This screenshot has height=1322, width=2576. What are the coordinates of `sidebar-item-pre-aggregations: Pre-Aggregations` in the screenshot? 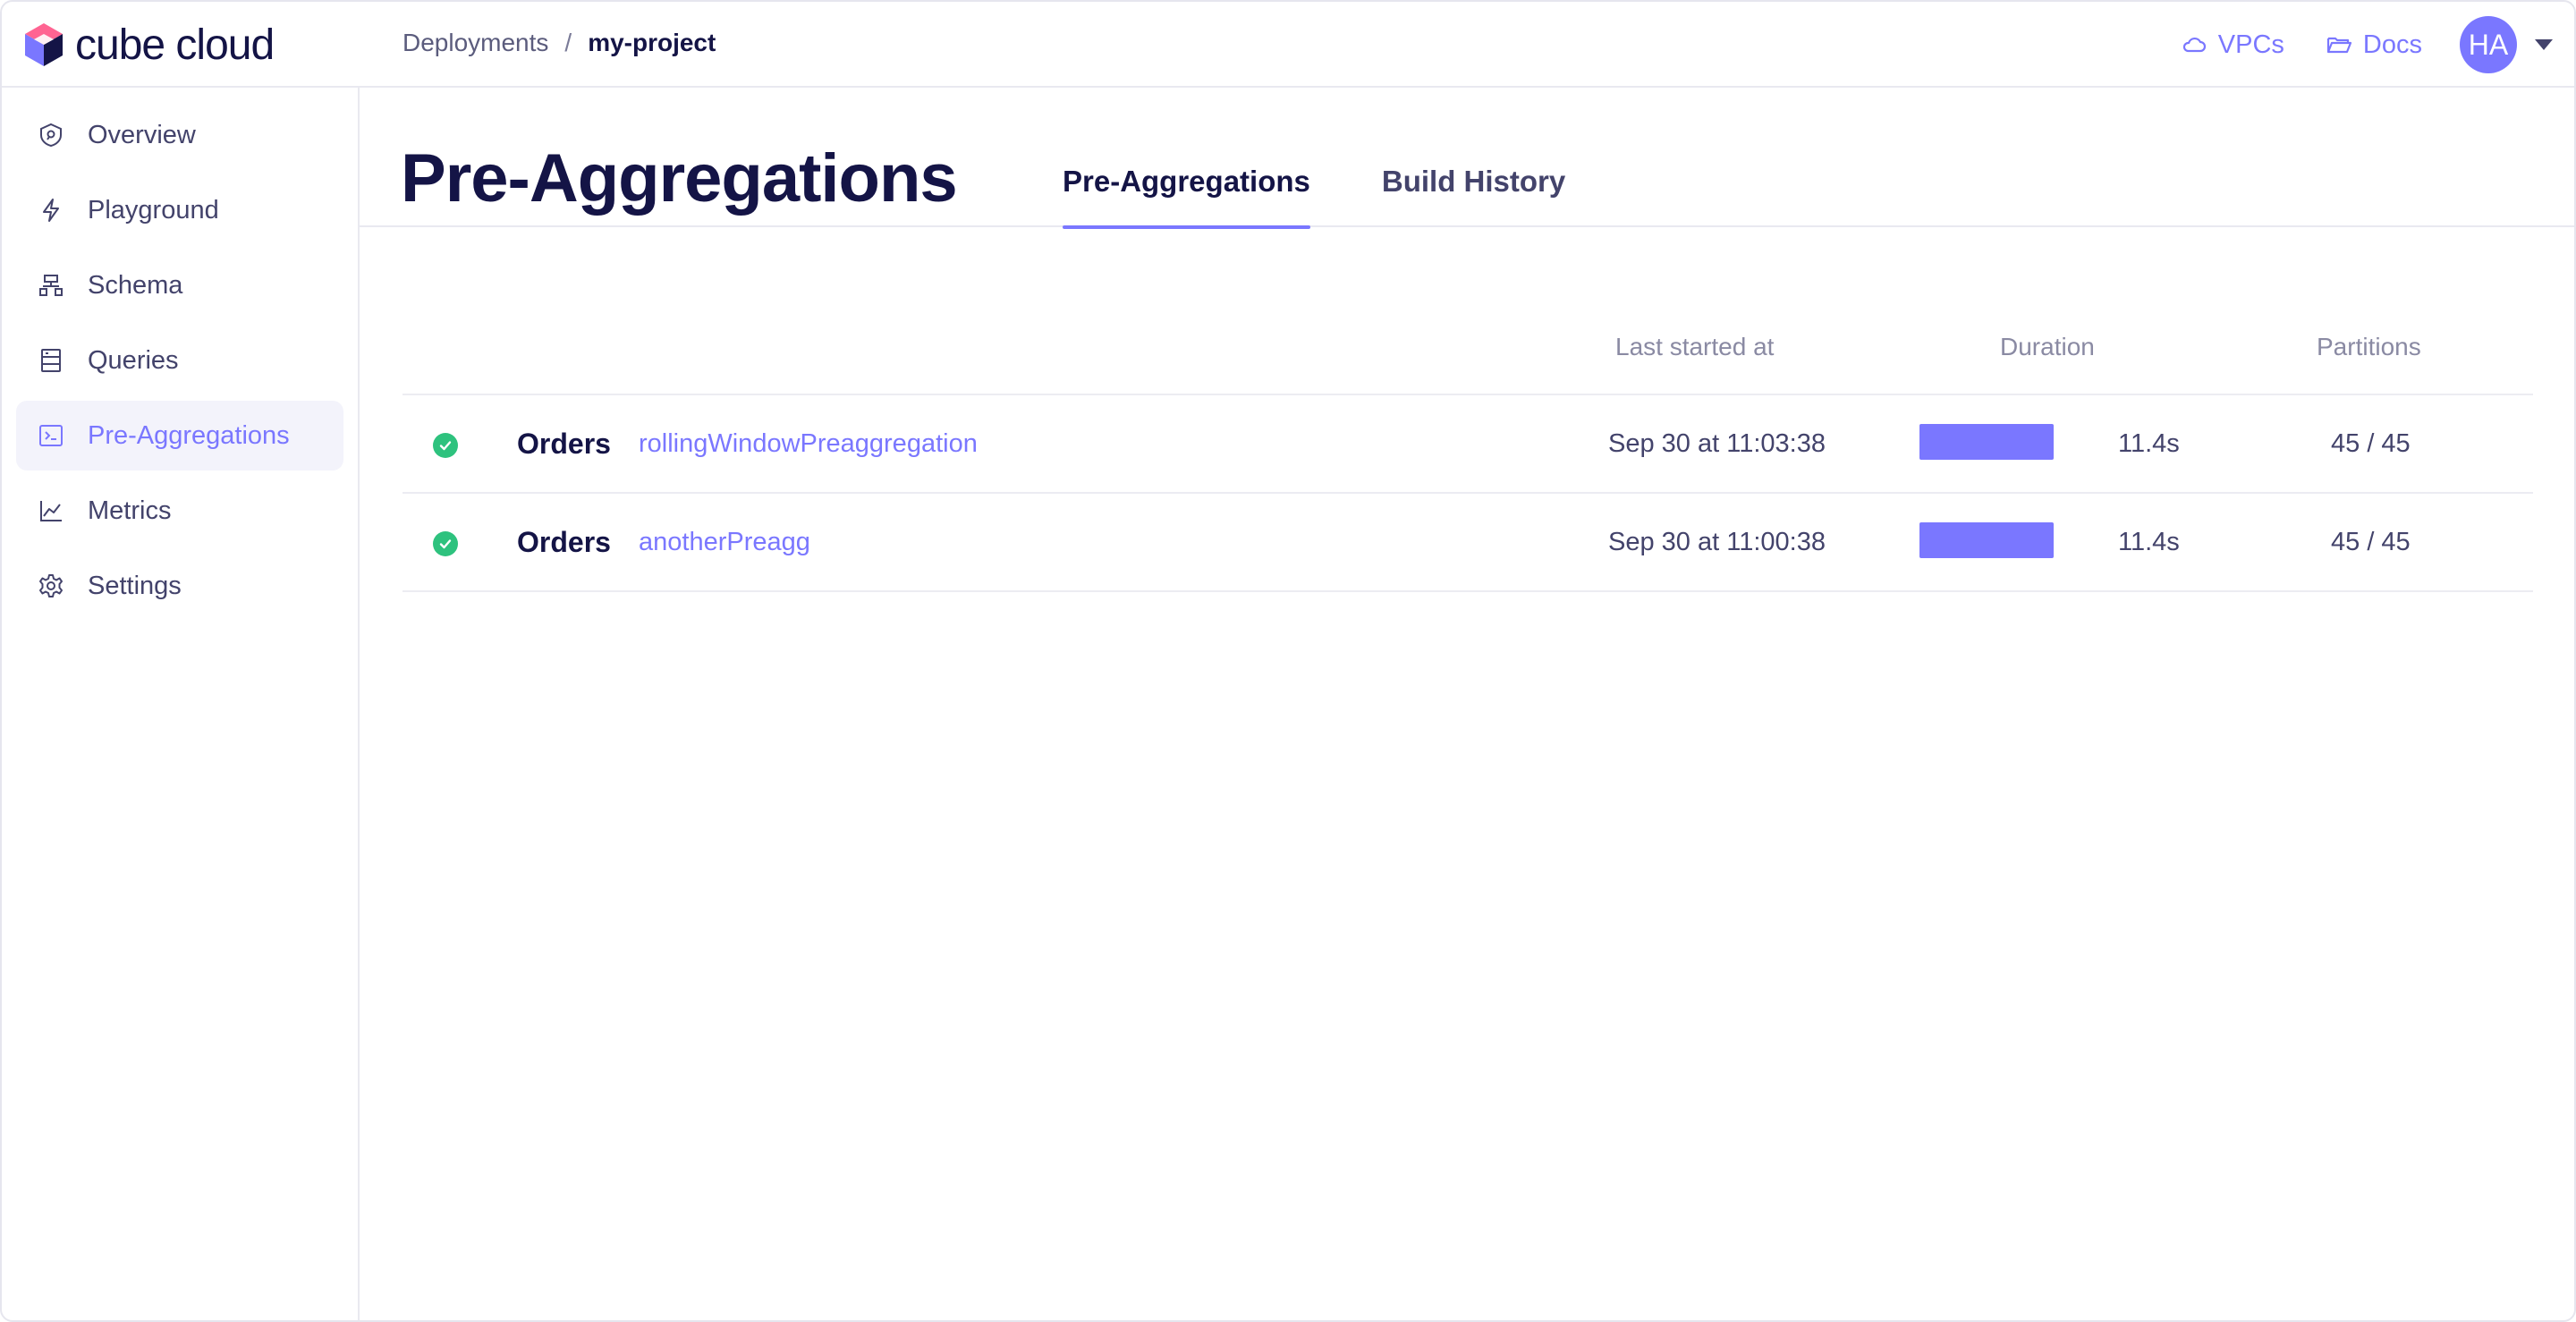 It's located at (179, 435).